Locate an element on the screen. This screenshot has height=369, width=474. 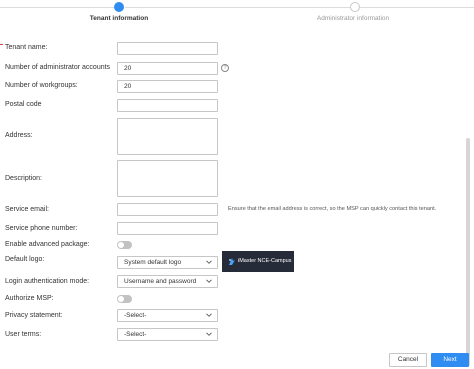
cancel-button: Cancel is located at coordinates (408, 360).